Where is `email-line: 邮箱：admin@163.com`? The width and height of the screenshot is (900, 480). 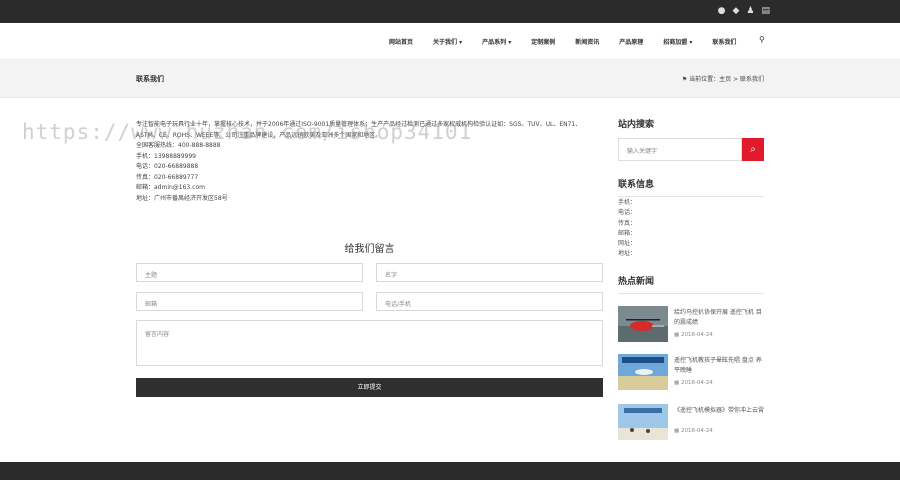 email-line: 邮箱：admin@163.com is located at coordinates (170, 187).